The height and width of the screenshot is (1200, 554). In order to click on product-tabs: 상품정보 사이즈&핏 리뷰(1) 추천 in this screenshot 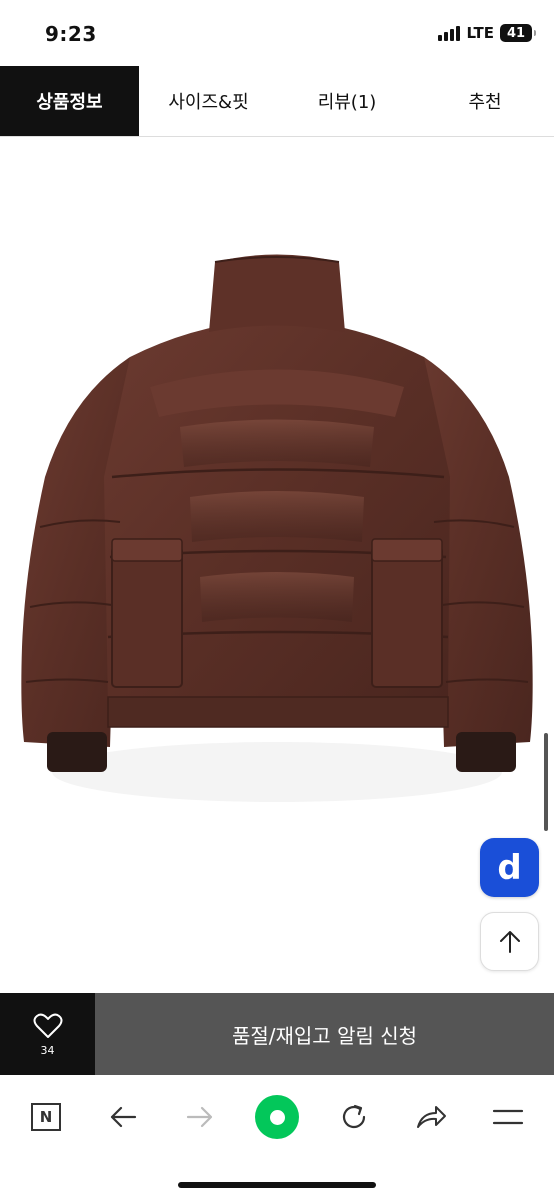, I will do `click(277, 101)`.